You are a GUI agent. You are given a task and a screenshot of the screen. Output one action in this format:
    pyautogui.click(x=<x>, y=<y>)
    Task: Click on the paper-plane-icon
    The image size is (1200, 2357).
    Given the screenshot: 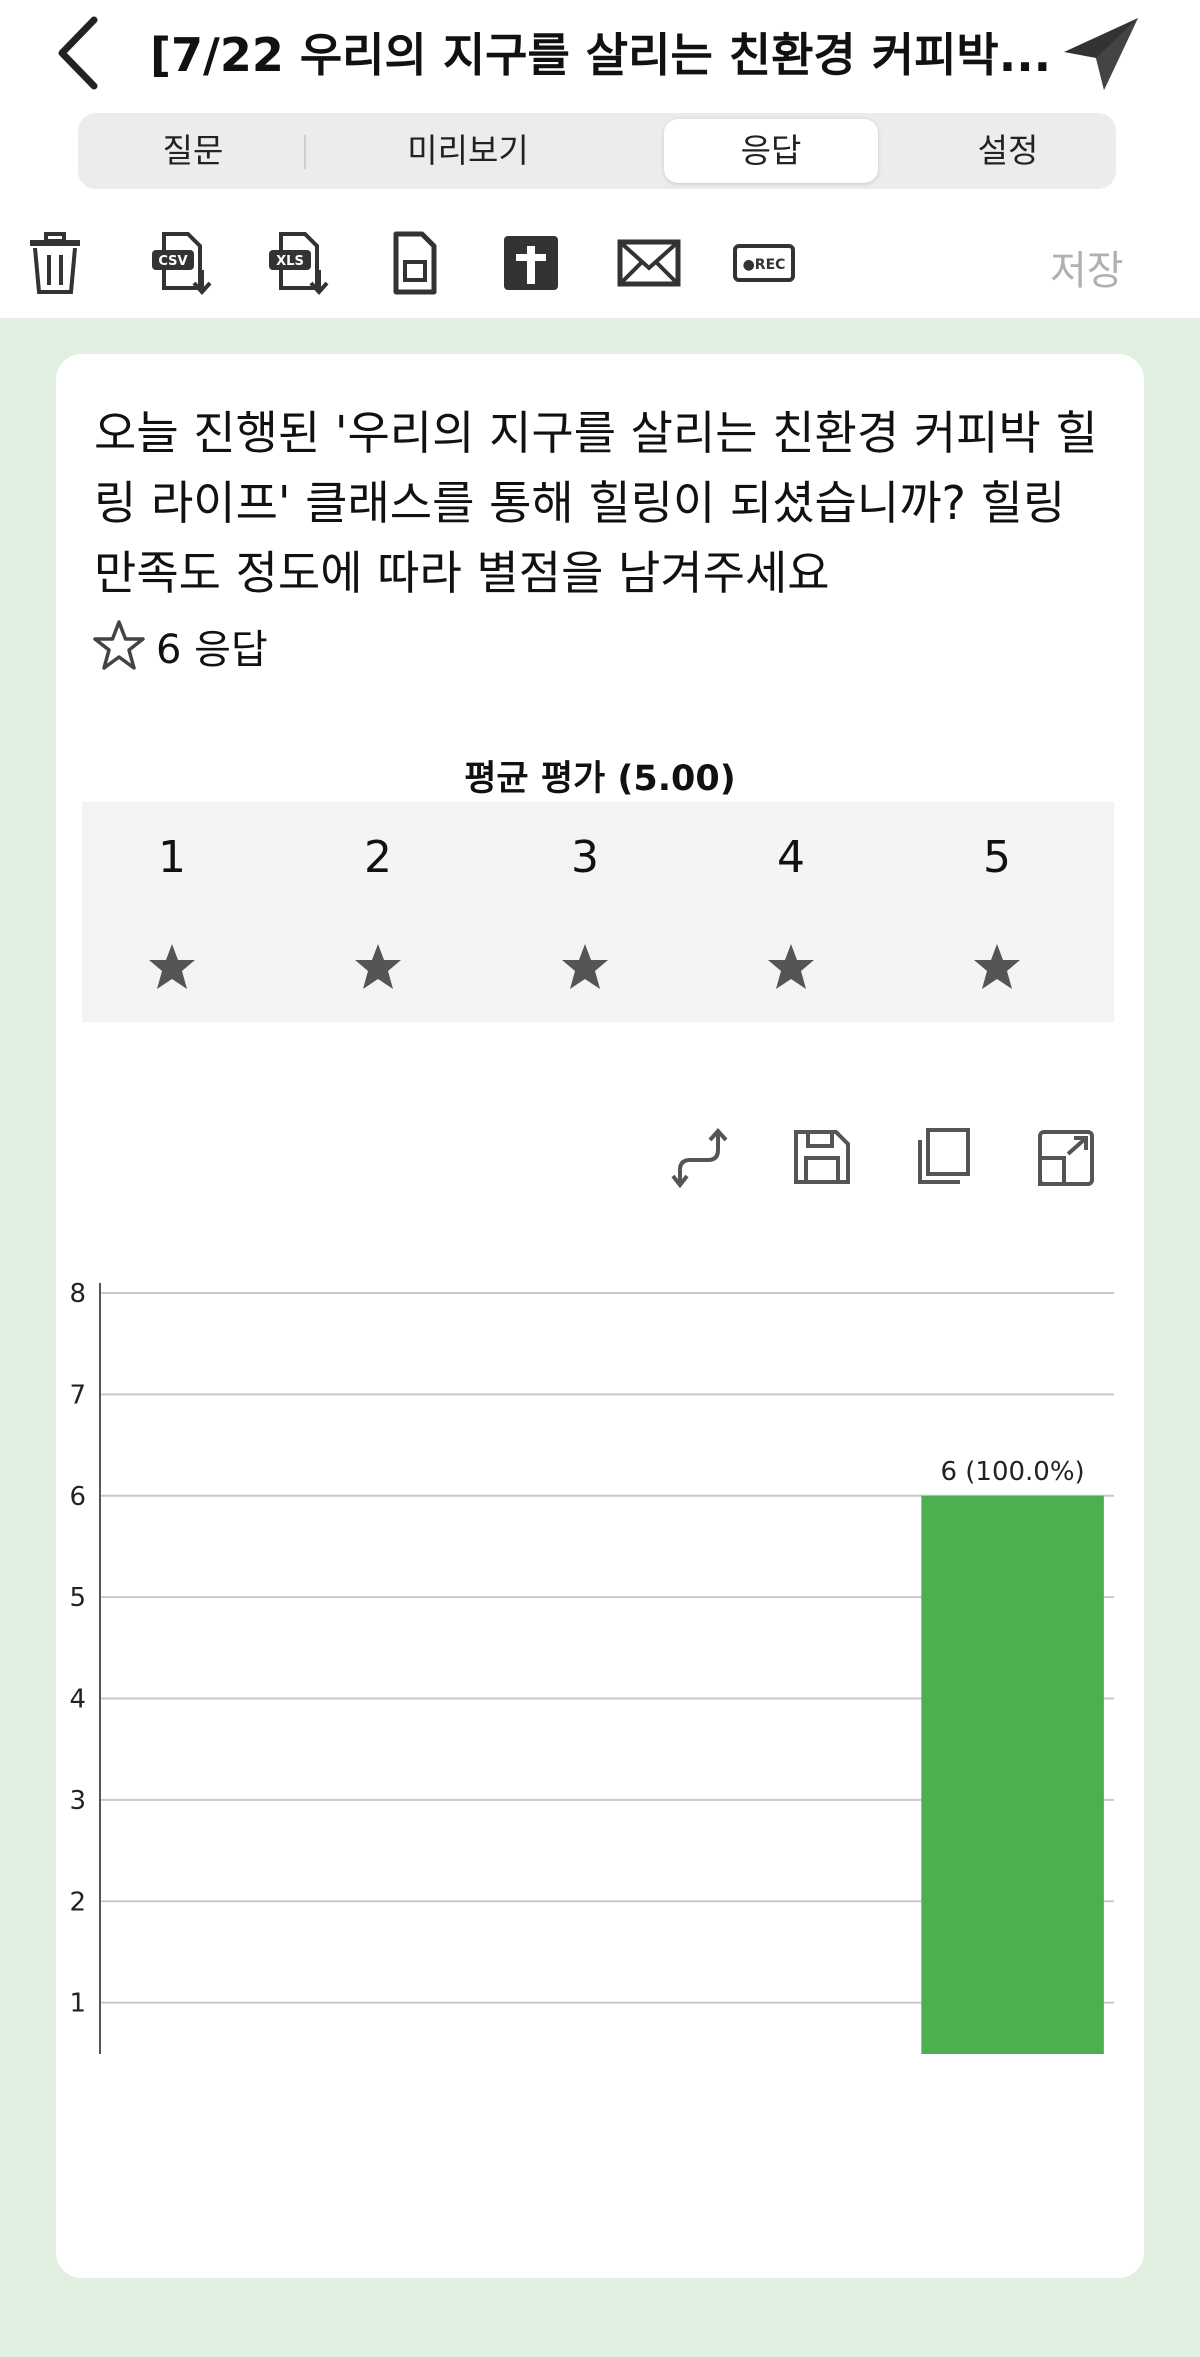 What is the action you would take?
    pyautogui.click(x=1101, y=54)
    